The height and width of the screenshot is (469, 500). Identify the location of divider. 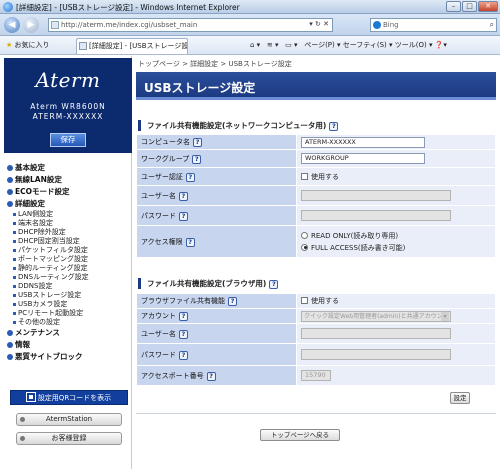
(316, 413).